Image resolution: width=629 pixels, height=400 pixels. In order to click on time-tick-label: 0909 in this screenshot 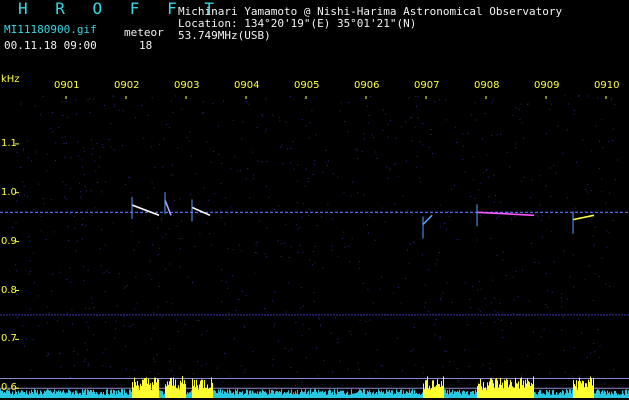, I will do `click(547, 85)`.